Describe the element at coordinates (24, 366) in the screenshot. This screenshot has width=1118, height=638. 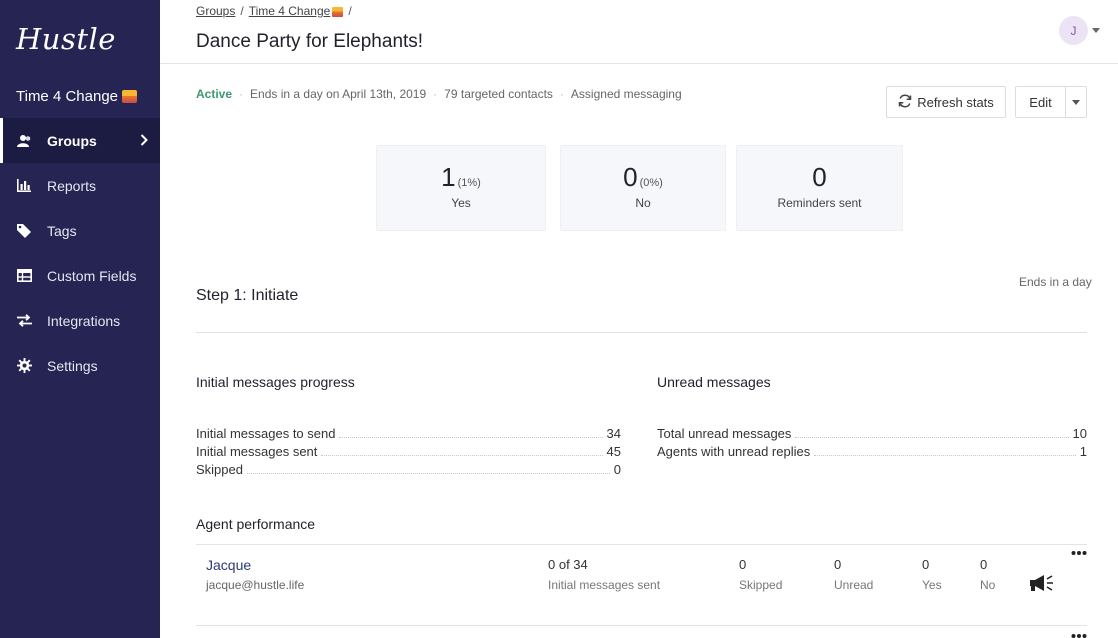
I see `gear-icon` at that location.